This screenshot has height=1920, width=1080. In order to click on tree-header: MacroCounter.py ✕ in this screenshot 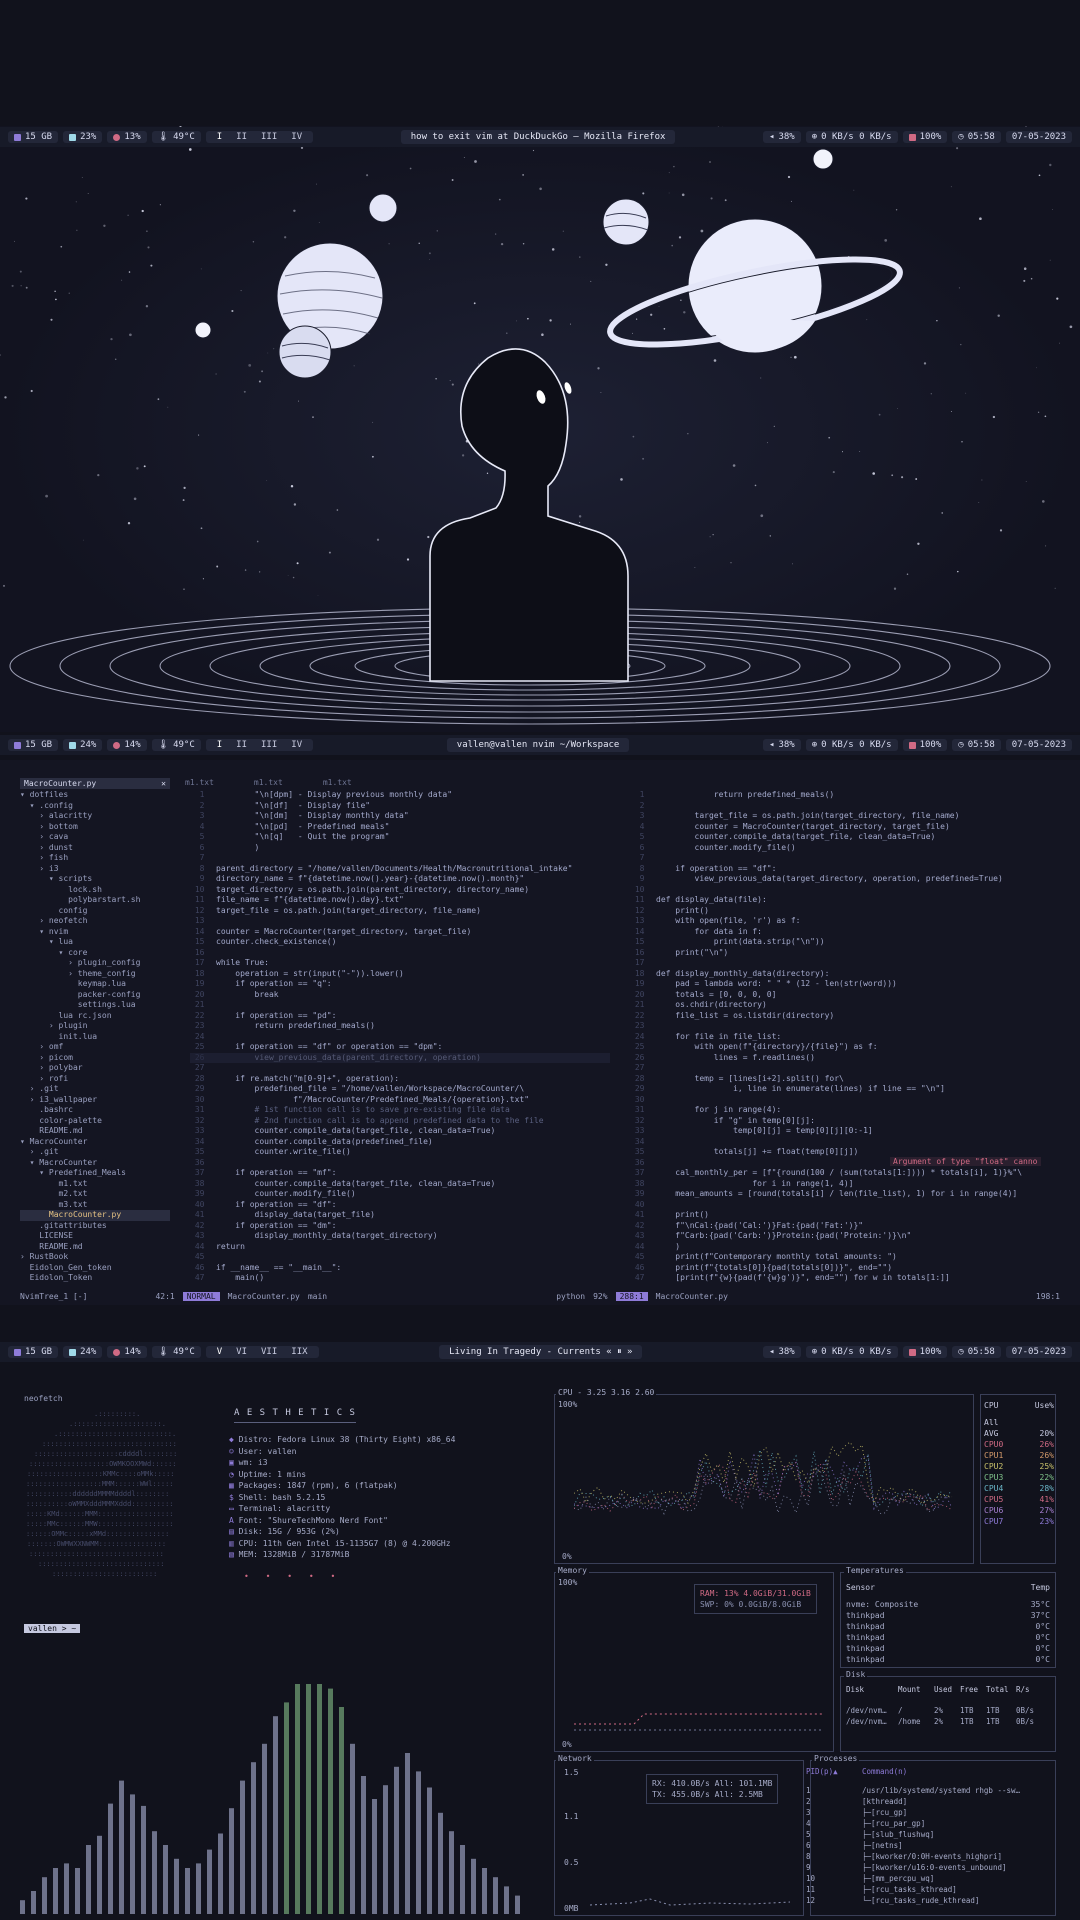, I will do `click(95, 783)`.